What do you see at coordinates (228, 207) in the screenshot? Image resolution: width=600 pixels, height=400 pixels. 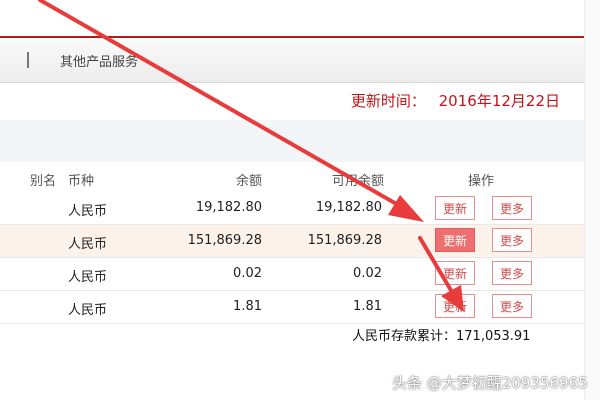 I see `cell-balance: 19,182.80` at bounding box center [228, 207].